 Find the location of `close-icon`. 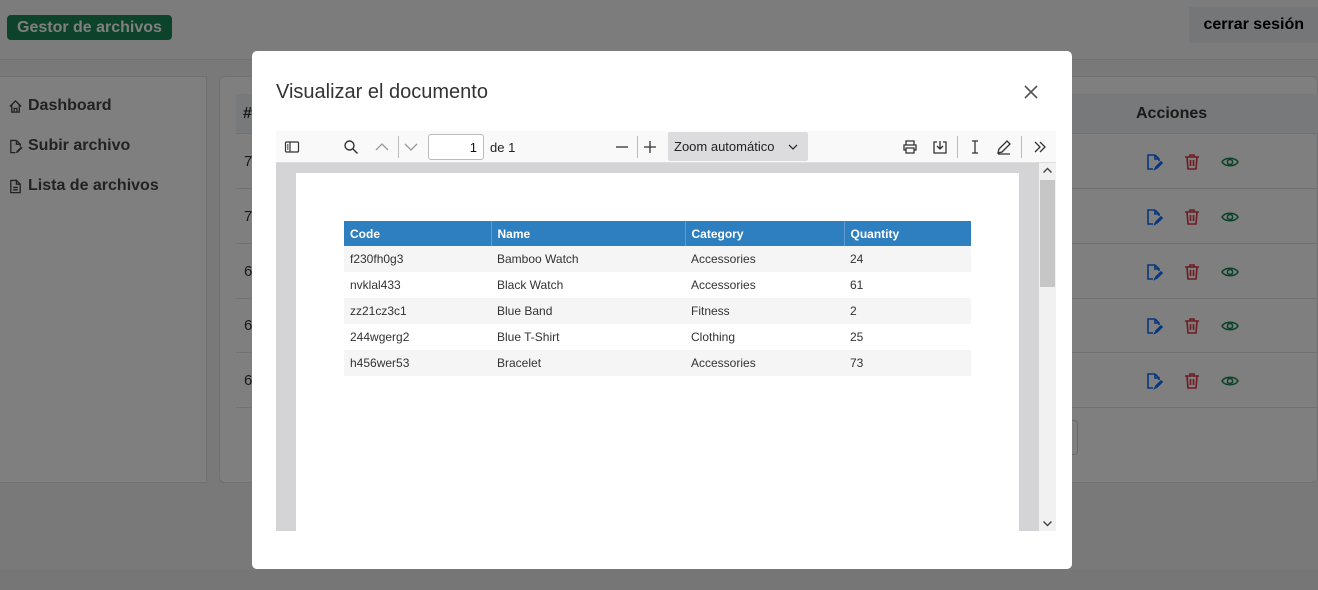

close-icon is located at coordinates (1031, 92).